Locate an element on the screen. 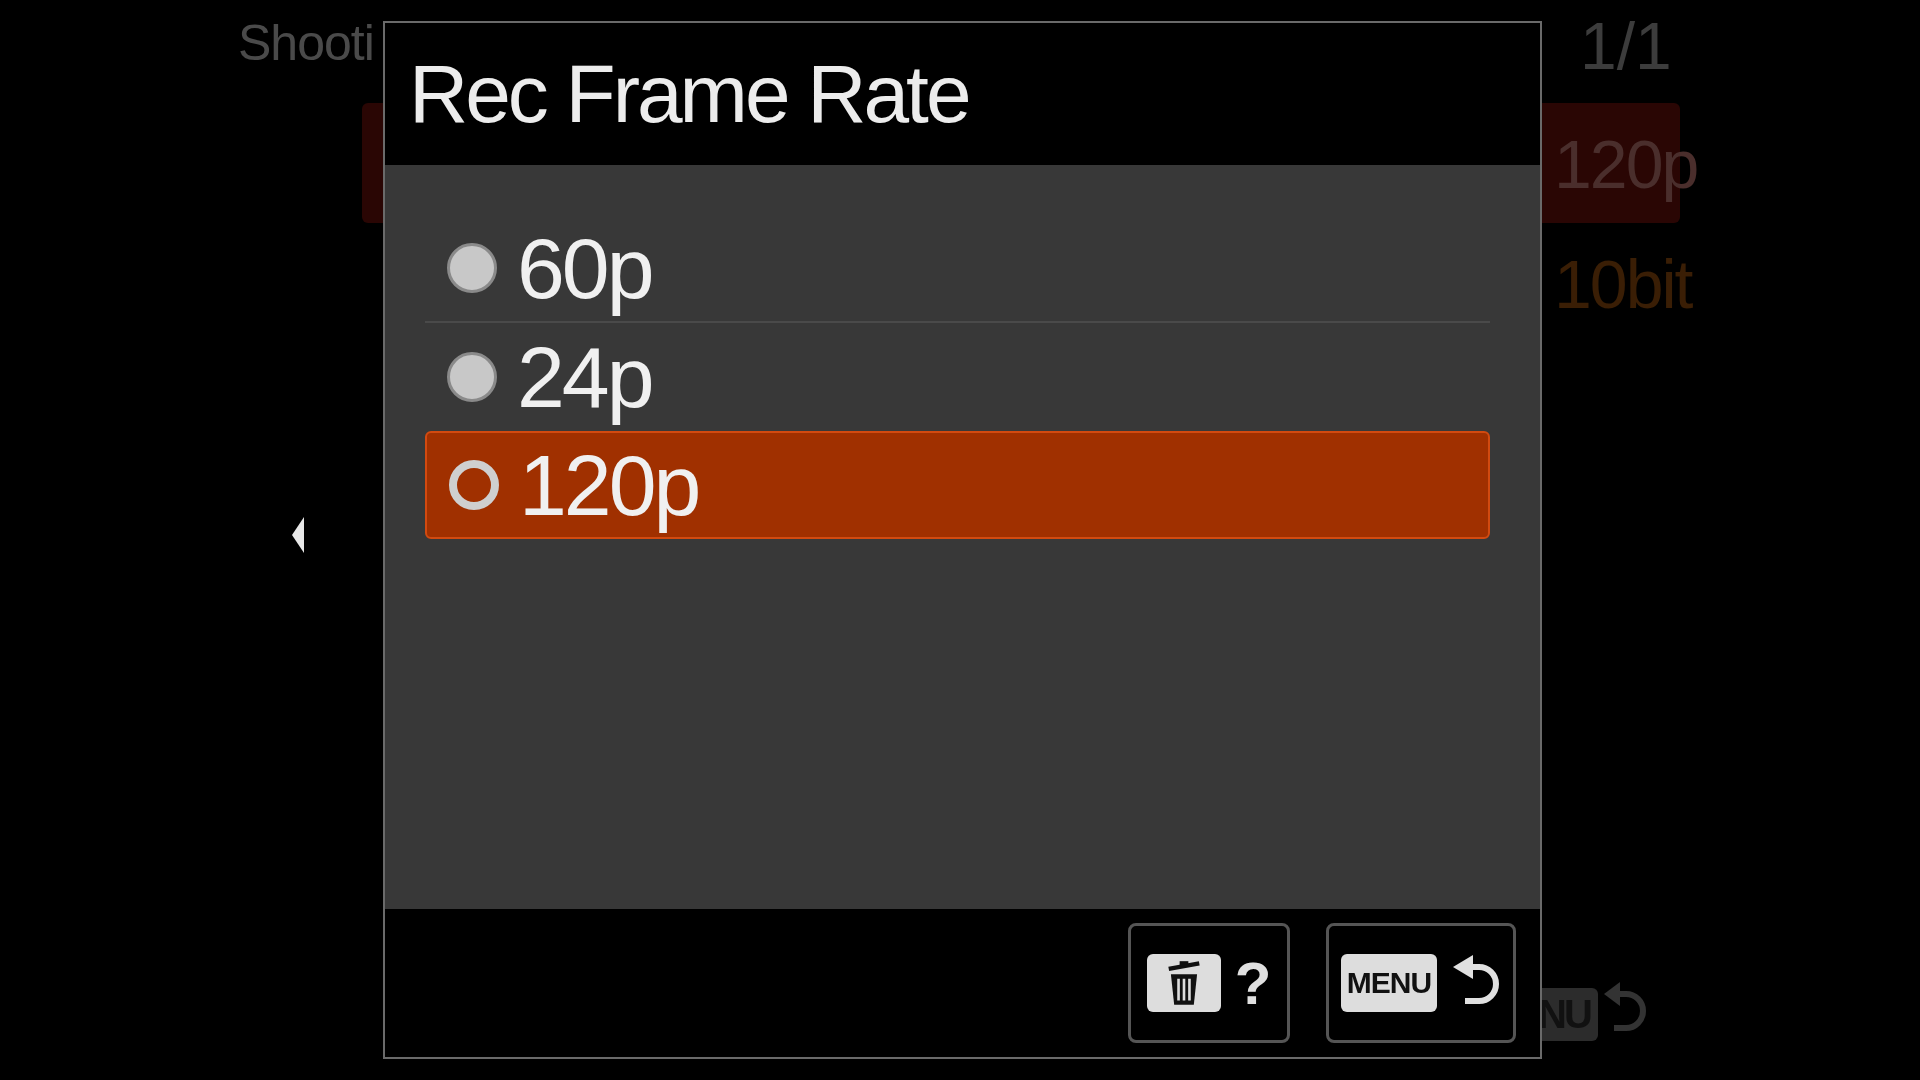 The width and height of the screenshot is (1920, 1080). back-button: MENU is located at coordinates (1421, 983).